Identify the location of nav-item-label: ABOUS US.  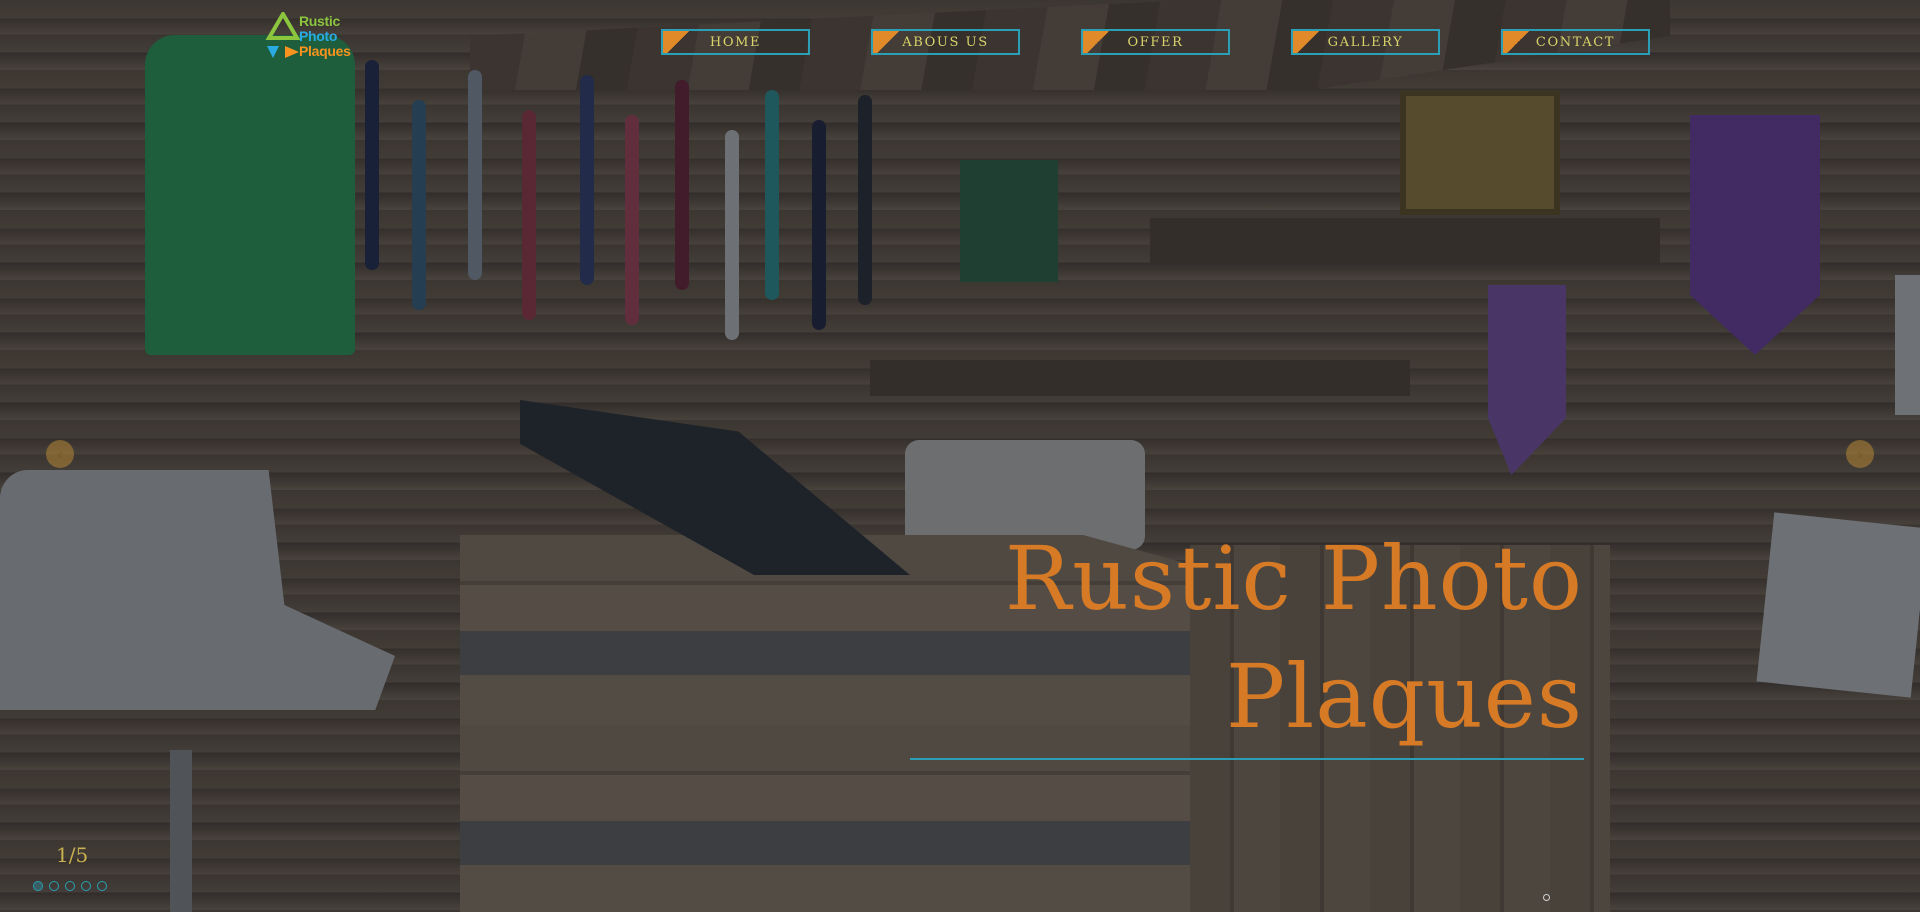
(945, 42).